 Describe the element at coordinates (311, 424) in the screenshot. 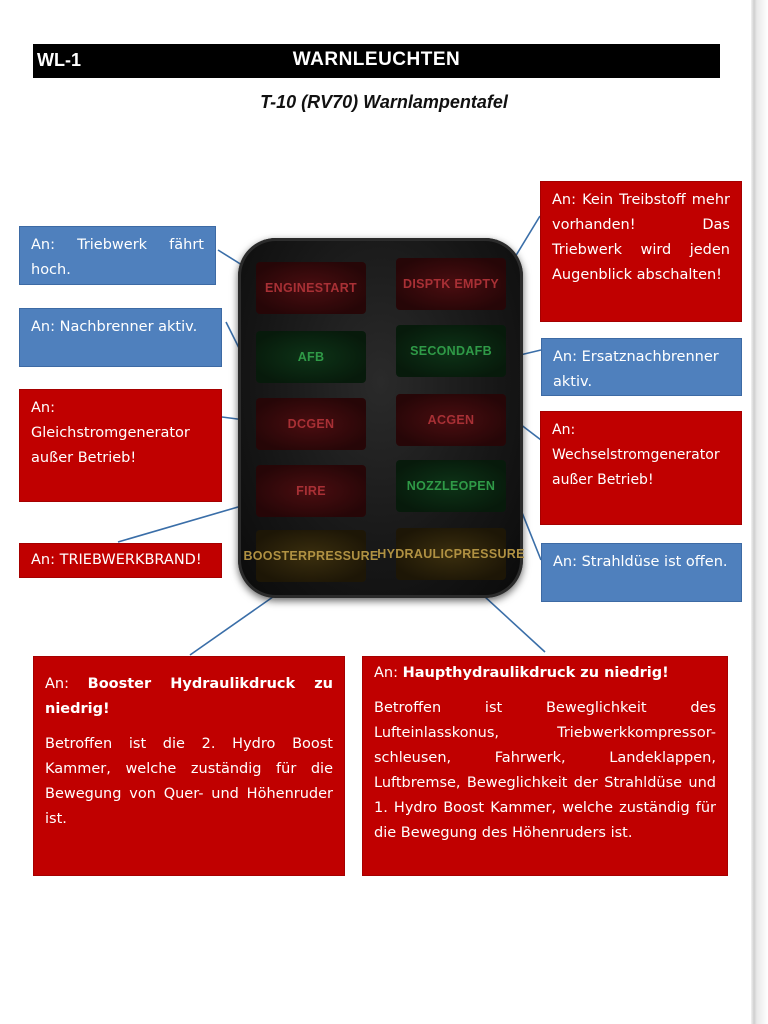

I see `lamp-dc-gen: DC GEN` at that location.